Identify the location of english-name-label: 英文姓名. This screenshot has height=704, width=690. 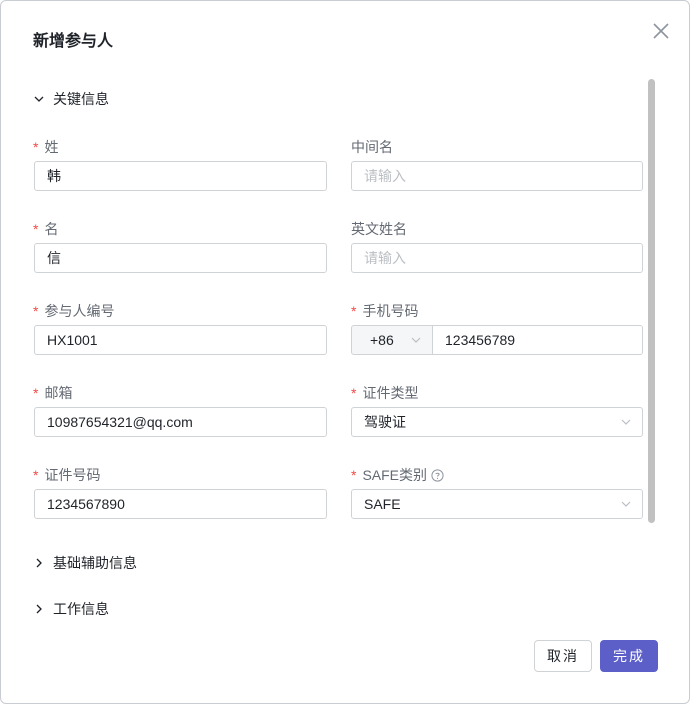
(379, 229).